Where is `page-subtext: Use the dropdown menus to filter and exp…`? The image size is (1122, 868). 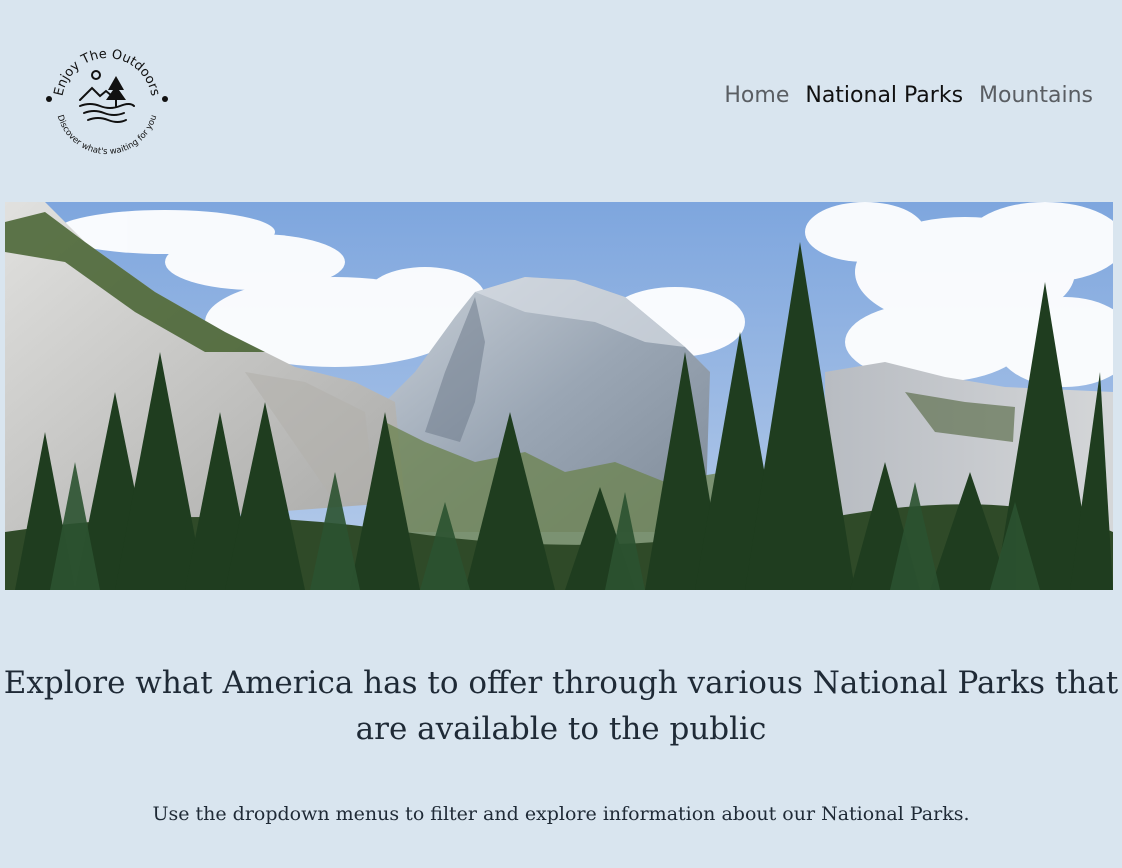 page-subtext: Use the dropdown menus to filter and exp… is located at coordinates (561, 814).